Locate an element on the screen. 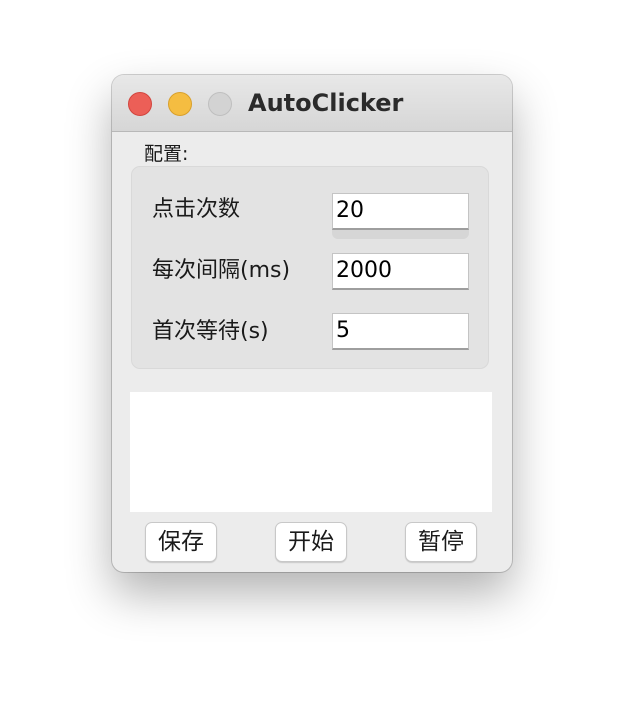  click-interval-label: 每次间隔(ms) is located at coordinates (221, 270).